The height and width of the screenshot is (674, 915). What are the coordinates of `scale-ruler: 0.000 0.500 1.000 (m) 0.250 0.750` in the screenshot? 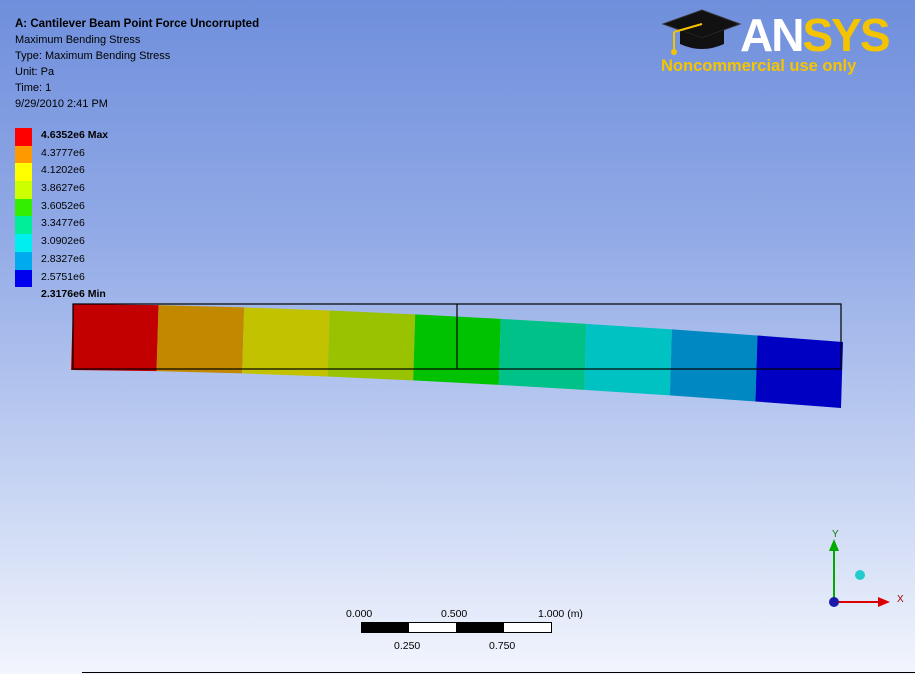 It's located at (470, 633).